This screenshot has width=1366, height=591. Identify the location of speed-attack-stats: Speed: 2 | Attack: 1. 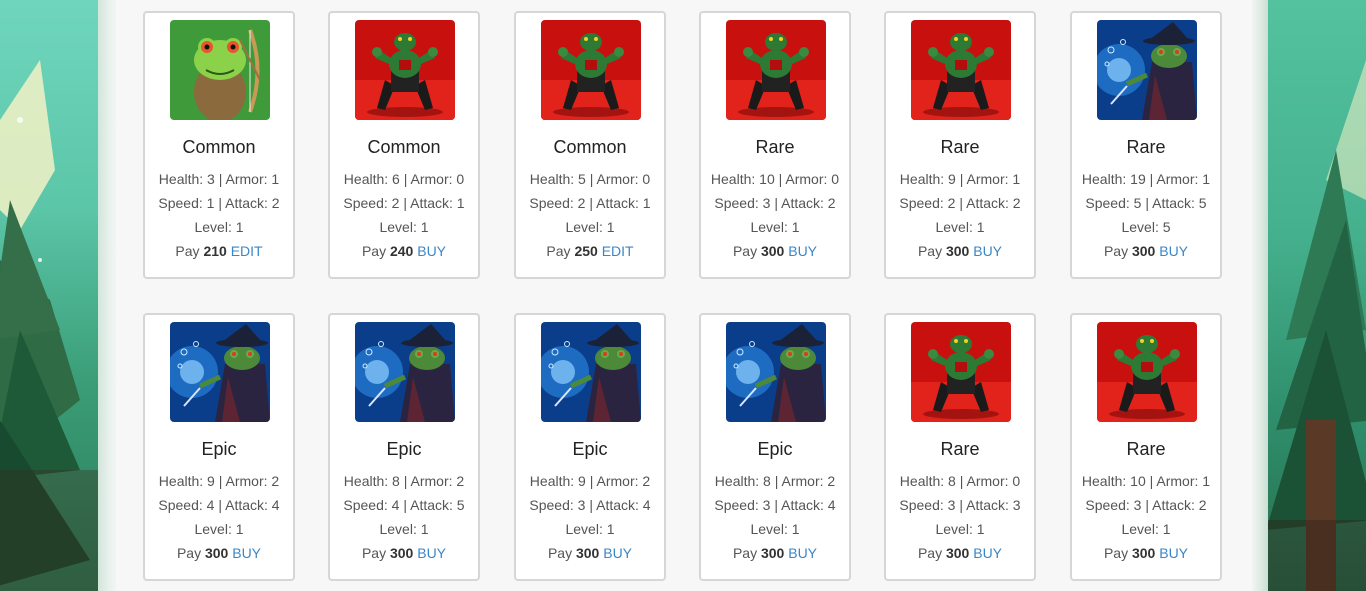
(404, 203).